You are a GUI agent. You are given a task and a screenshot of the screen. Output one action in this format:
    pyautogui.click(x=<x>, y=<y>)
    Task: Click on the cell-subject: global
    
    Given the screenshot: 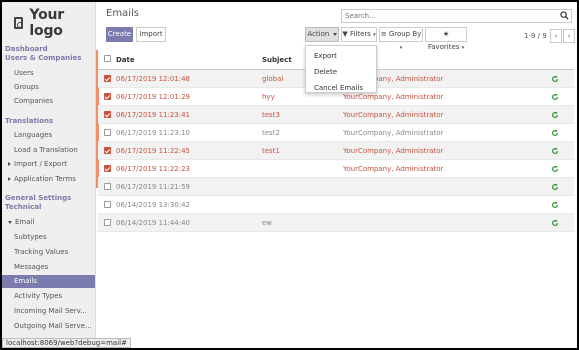 What is the action you would take?
    pyautogui.click(x=273, y=79)
    